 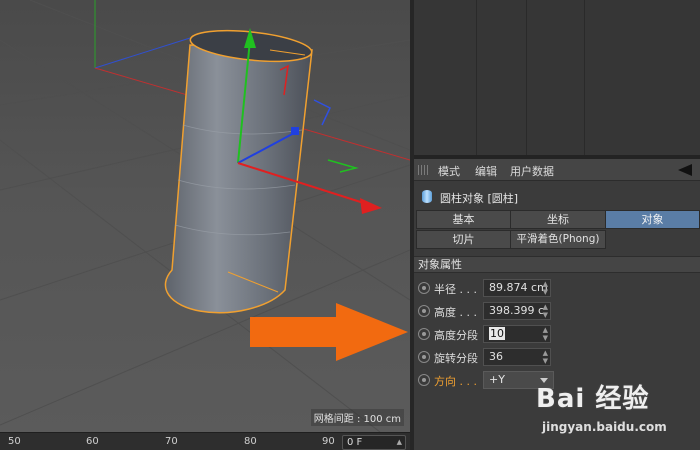 I want to click on object-title-row: 圆柱对象 [圆柱], so click(x=557, y=197).